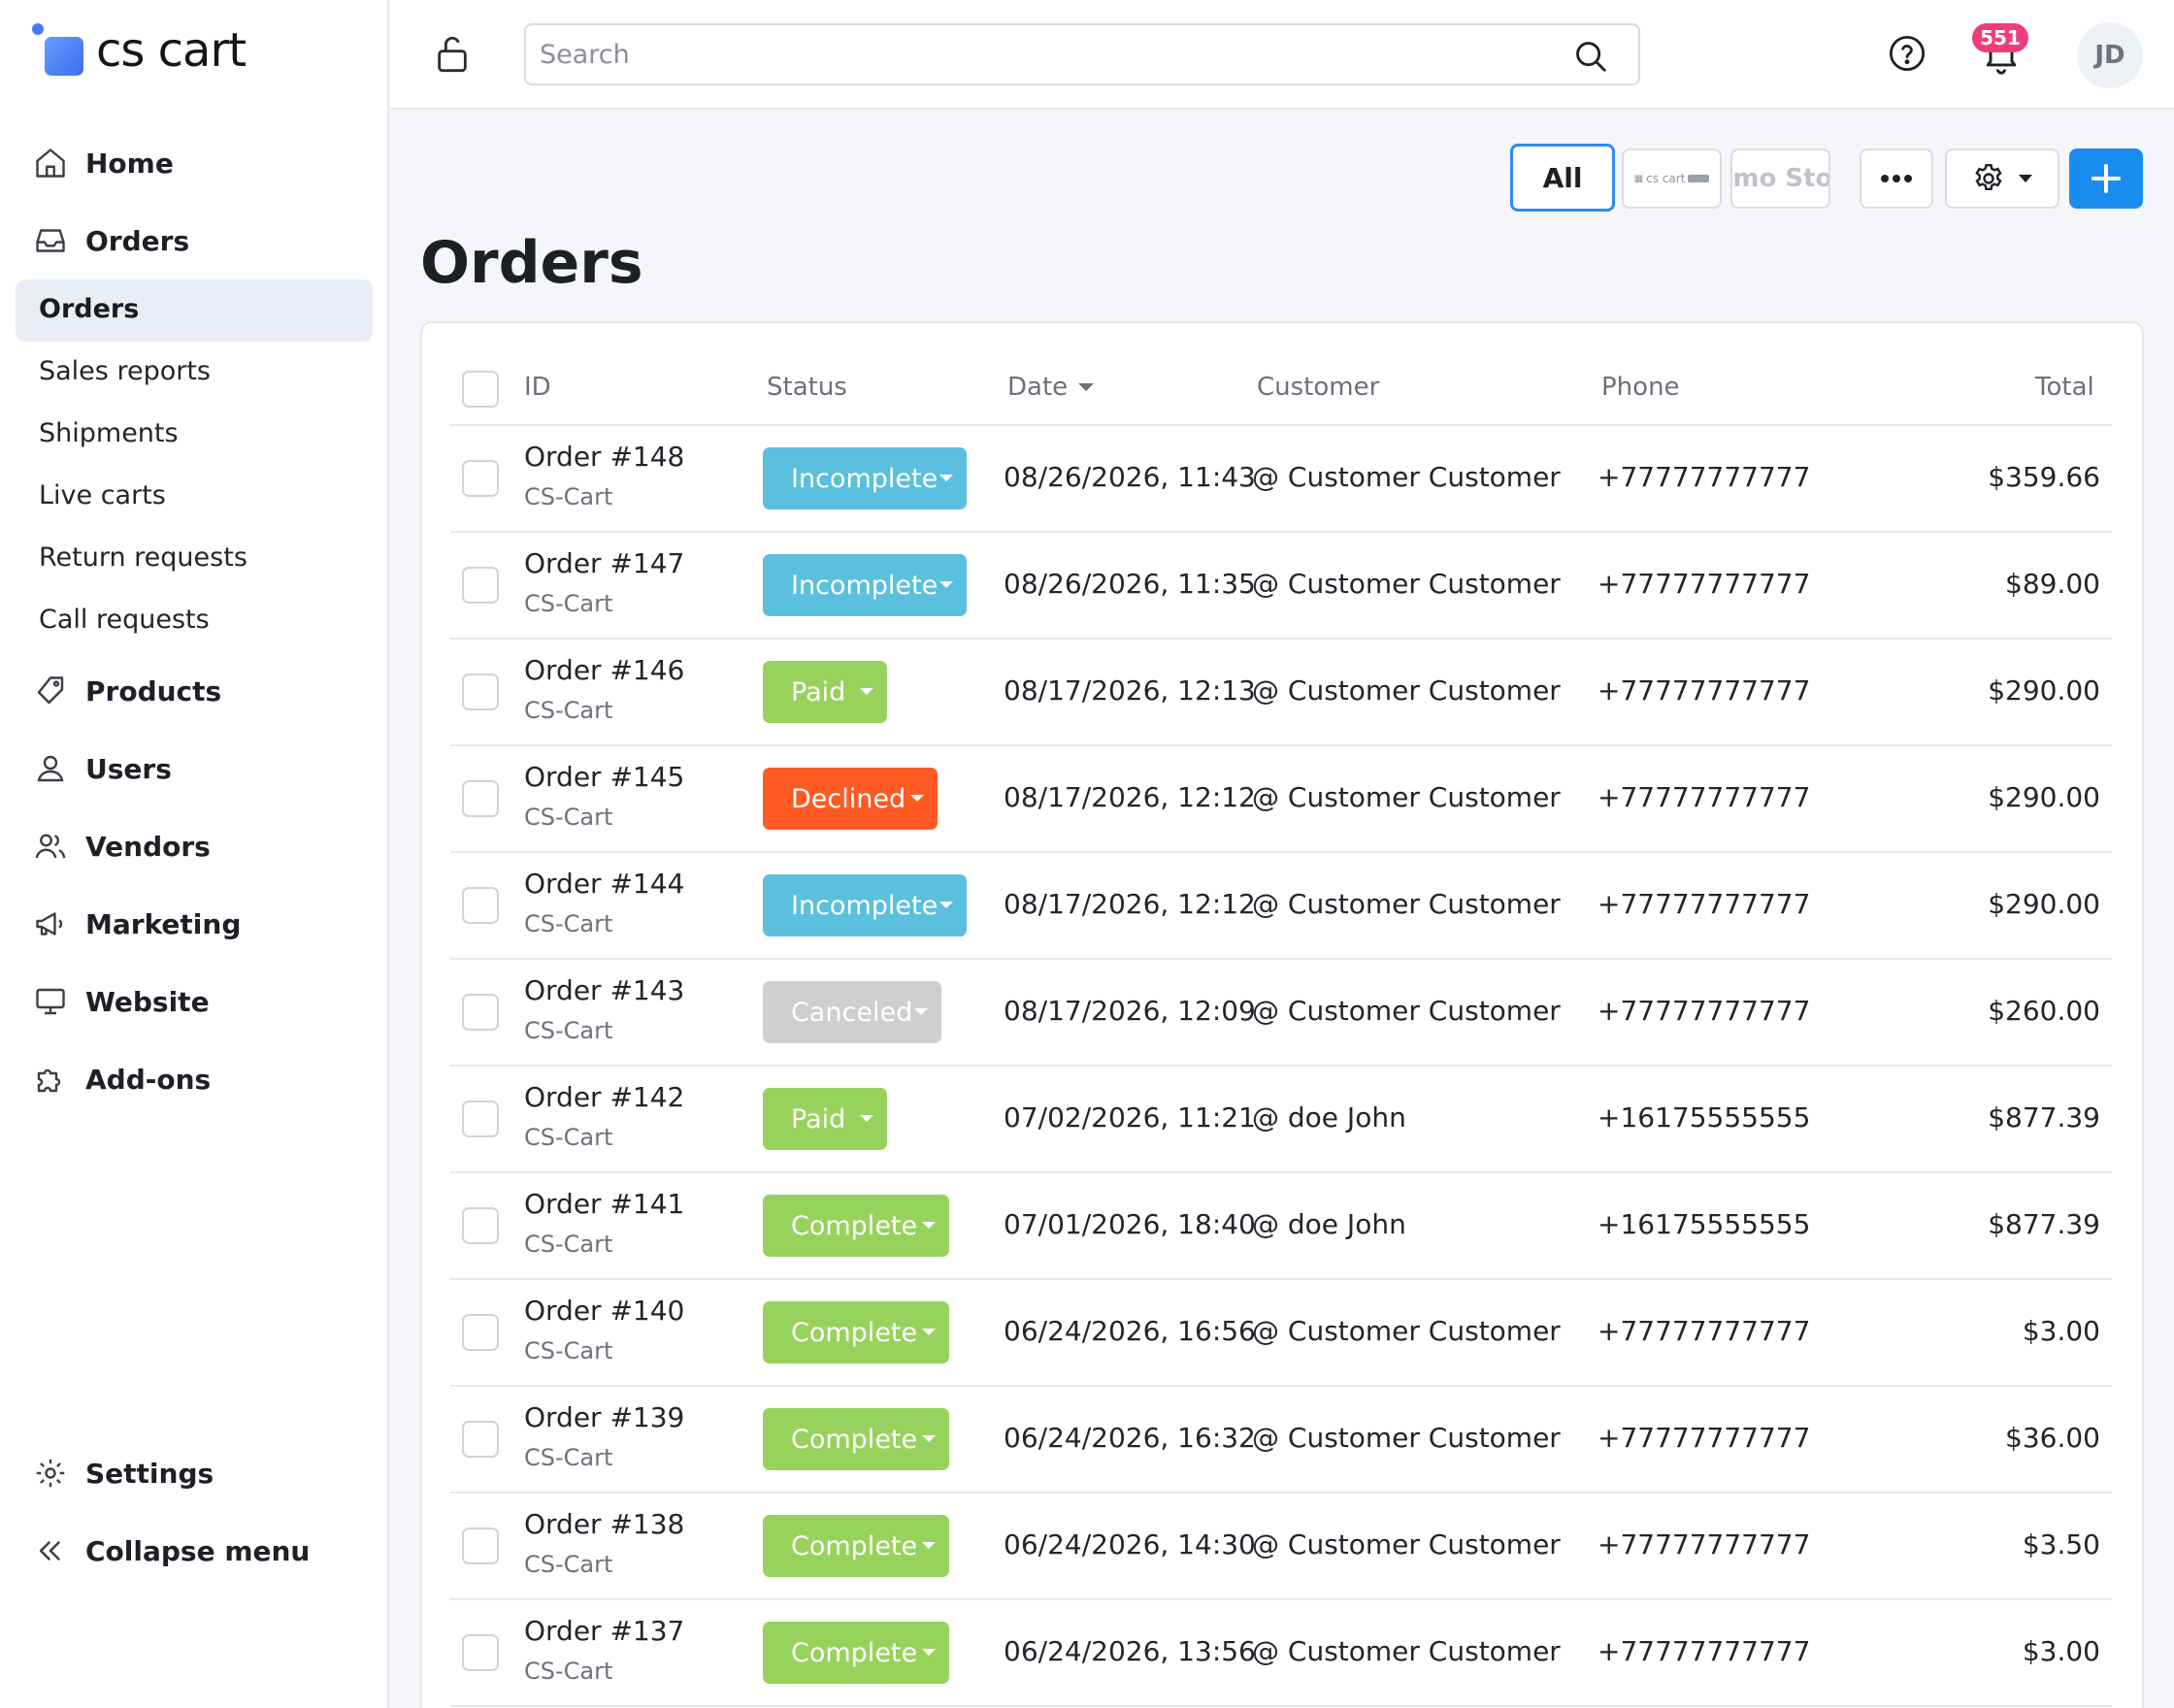 This screenshot has height=1708, width=2174. I want to click on sidebar-item-vendors: Vendors, so click(121, 847).